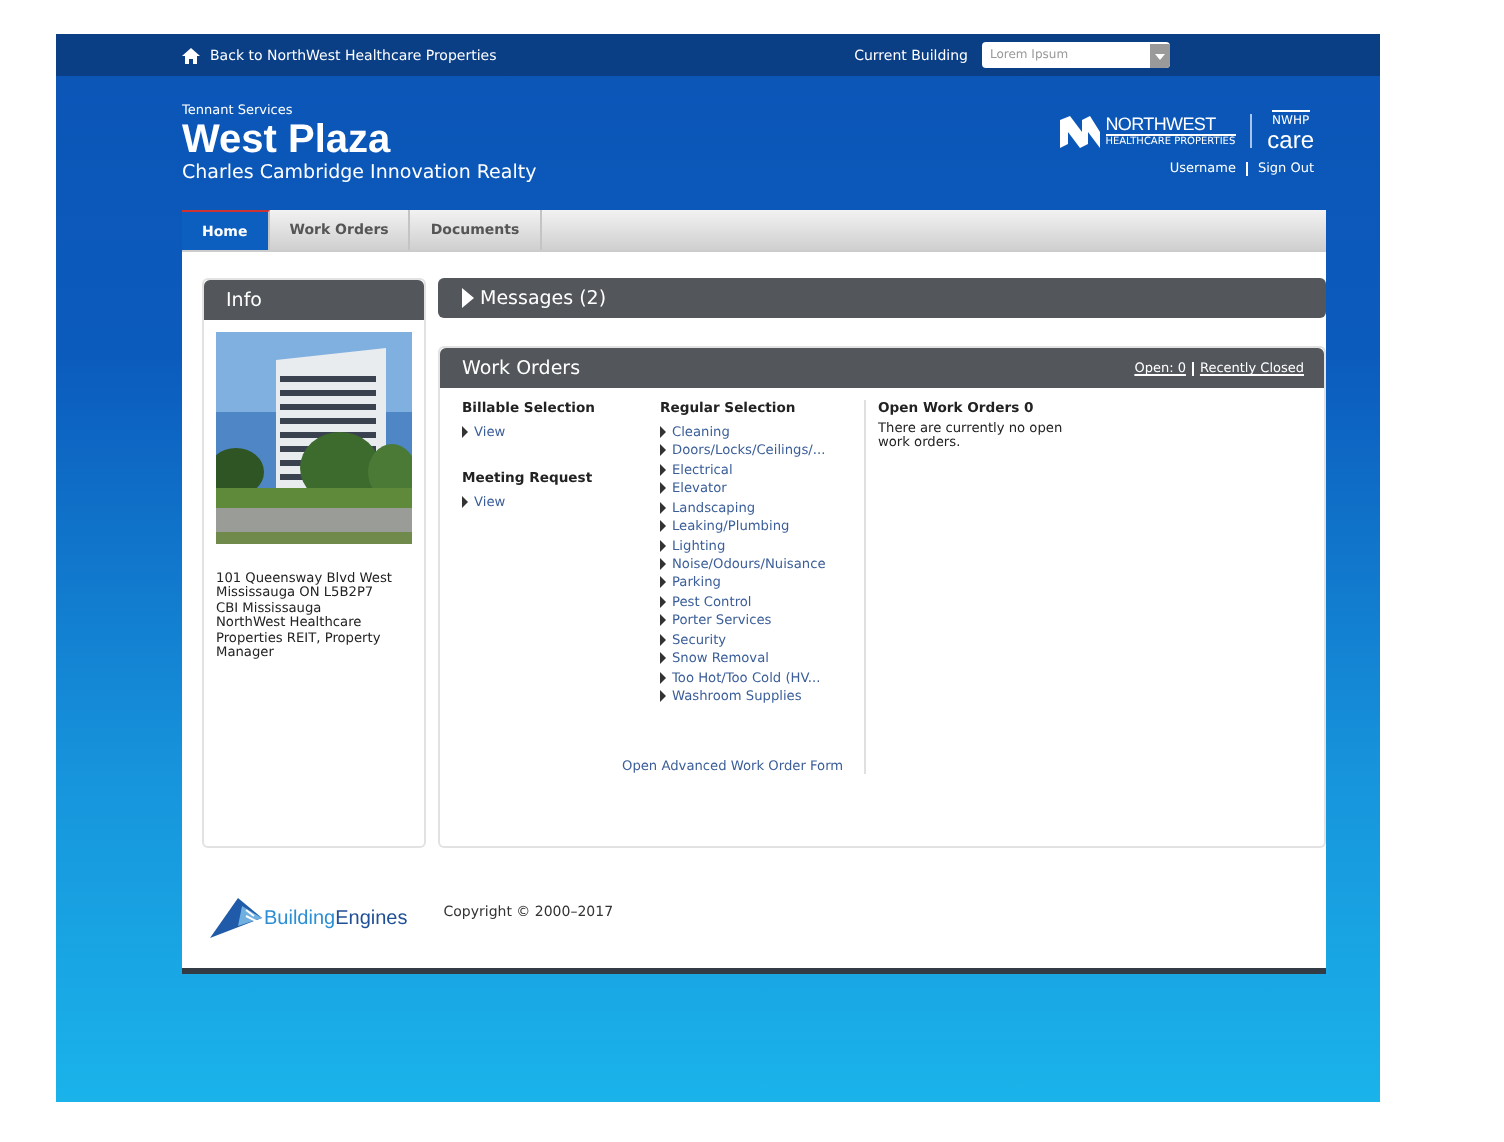 The image size is (1504, 1142). Describe the element at coordinates (1170, 125) in the screenshot. I see `logo-text: NORTHWEST` at that location.